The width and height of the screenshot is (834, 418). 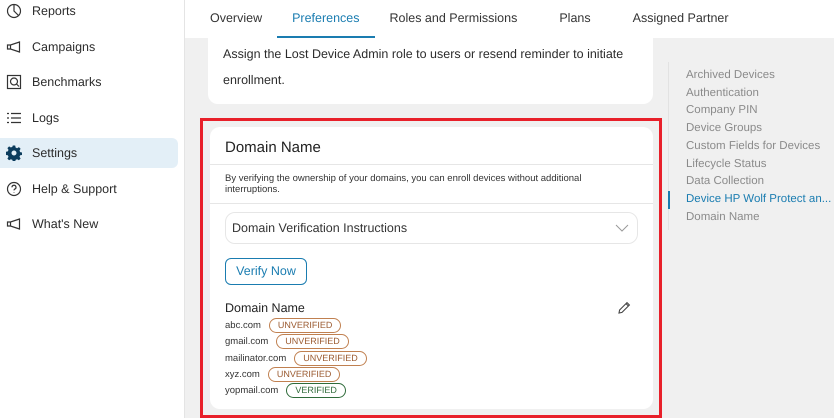 What do you see at coordinates (316, 390) in the screenshot?
I see `status-badge: VERIFIED` at bounding box center [316, 390].